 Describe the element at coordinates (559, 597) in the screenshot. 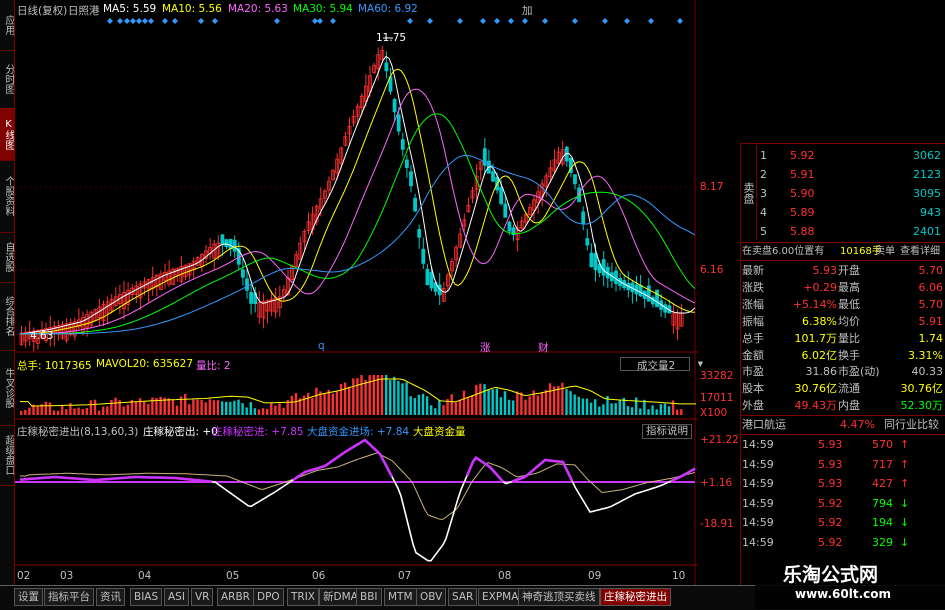

I see `indicator-tab: 神奇逃顶买卖线` at that location.